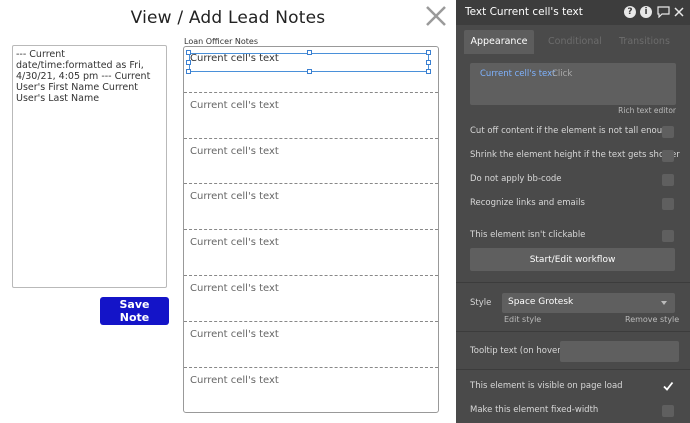 This screenshot has width=690, height=423. I want to click on chevron-down-icon, so click(664, 303).